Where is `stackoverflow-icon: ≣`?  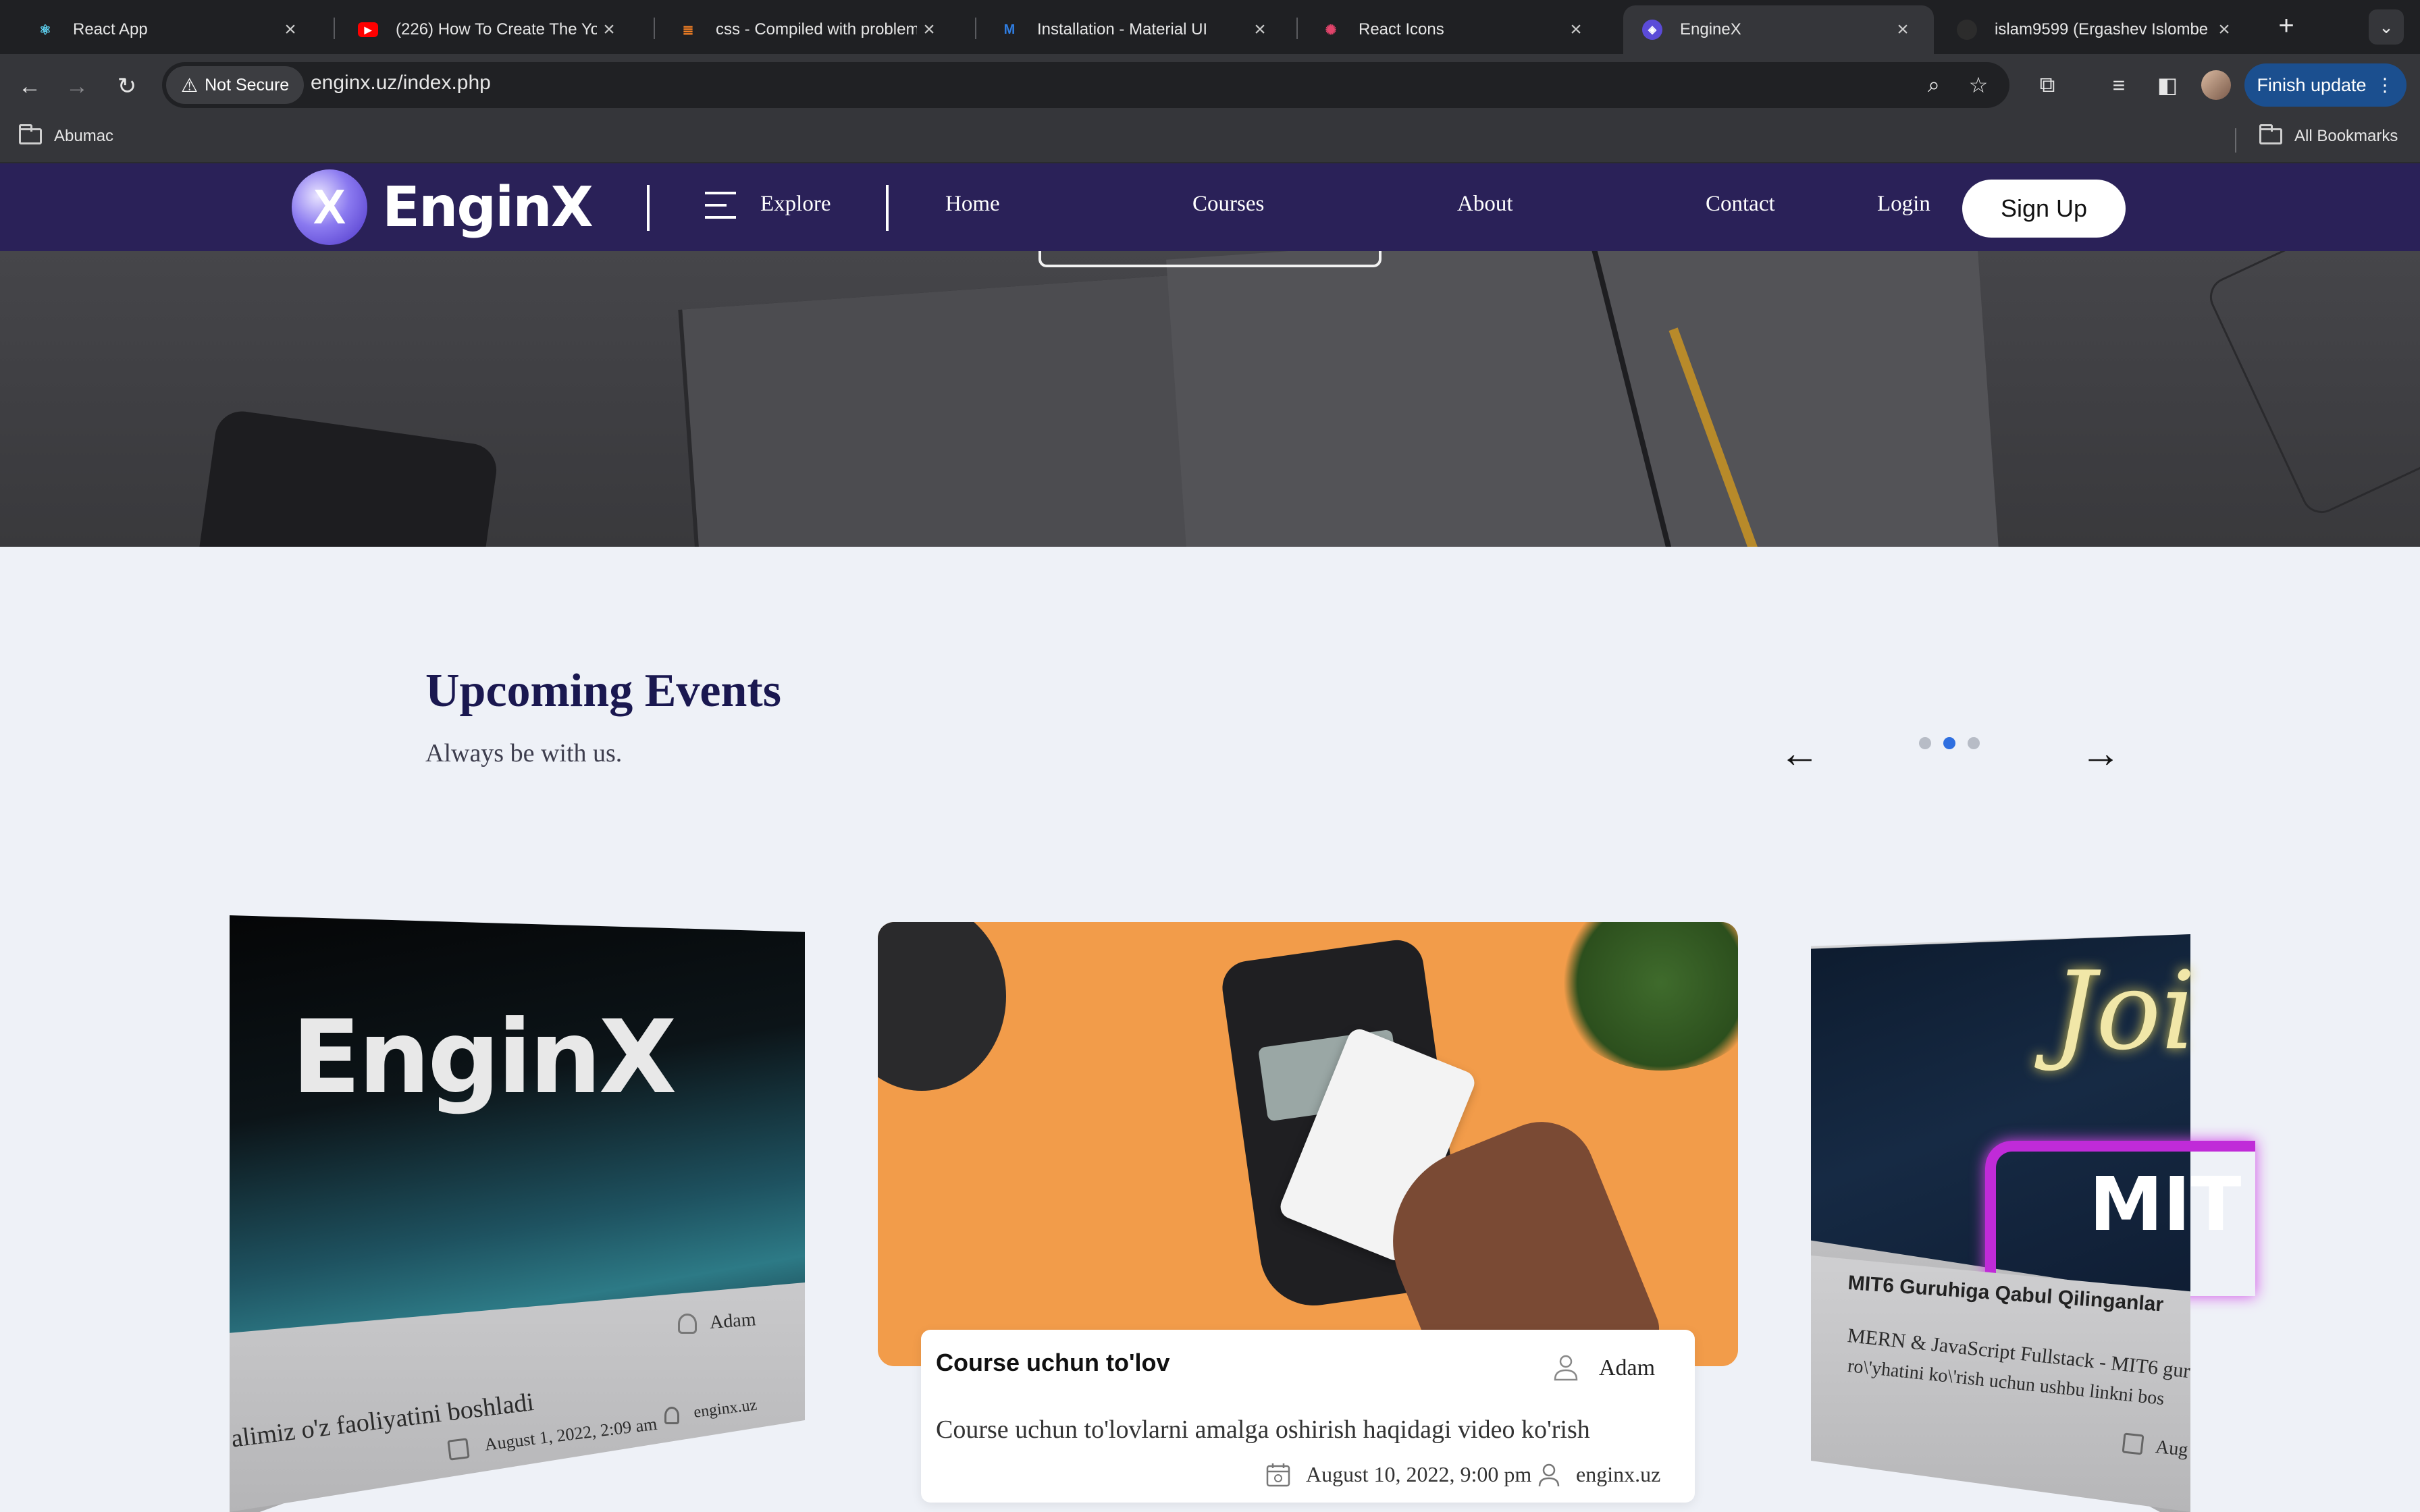
stackoverflow-icon: ≣ is located at coordinates (688, 30).